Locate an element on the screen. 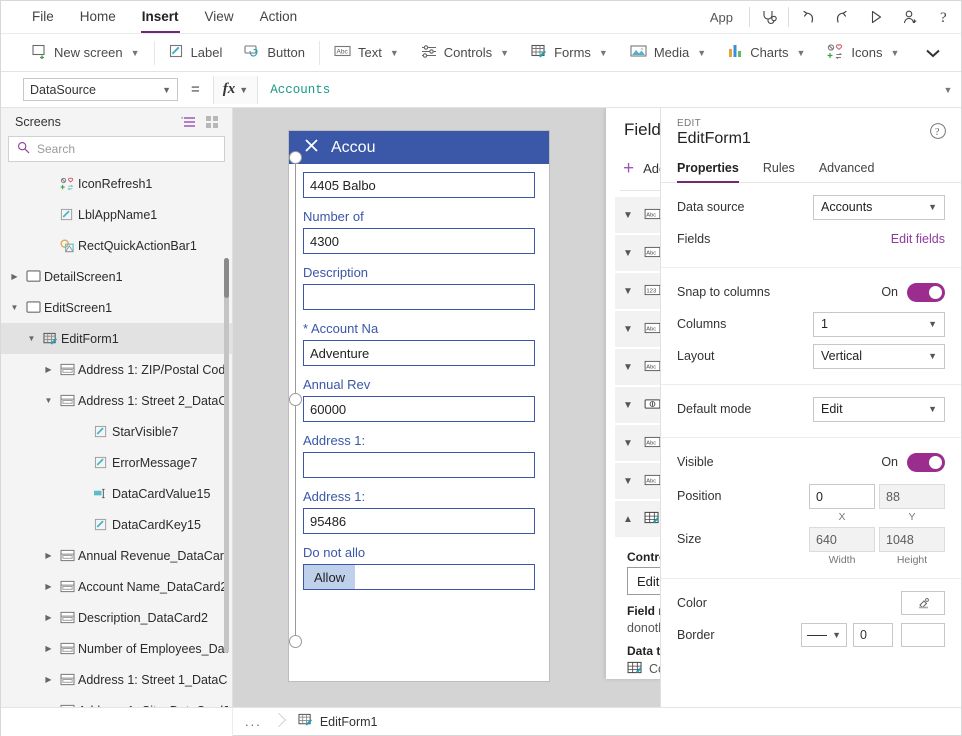  form-field-input: 4405 Balbo is located at coordinates (419, 185).